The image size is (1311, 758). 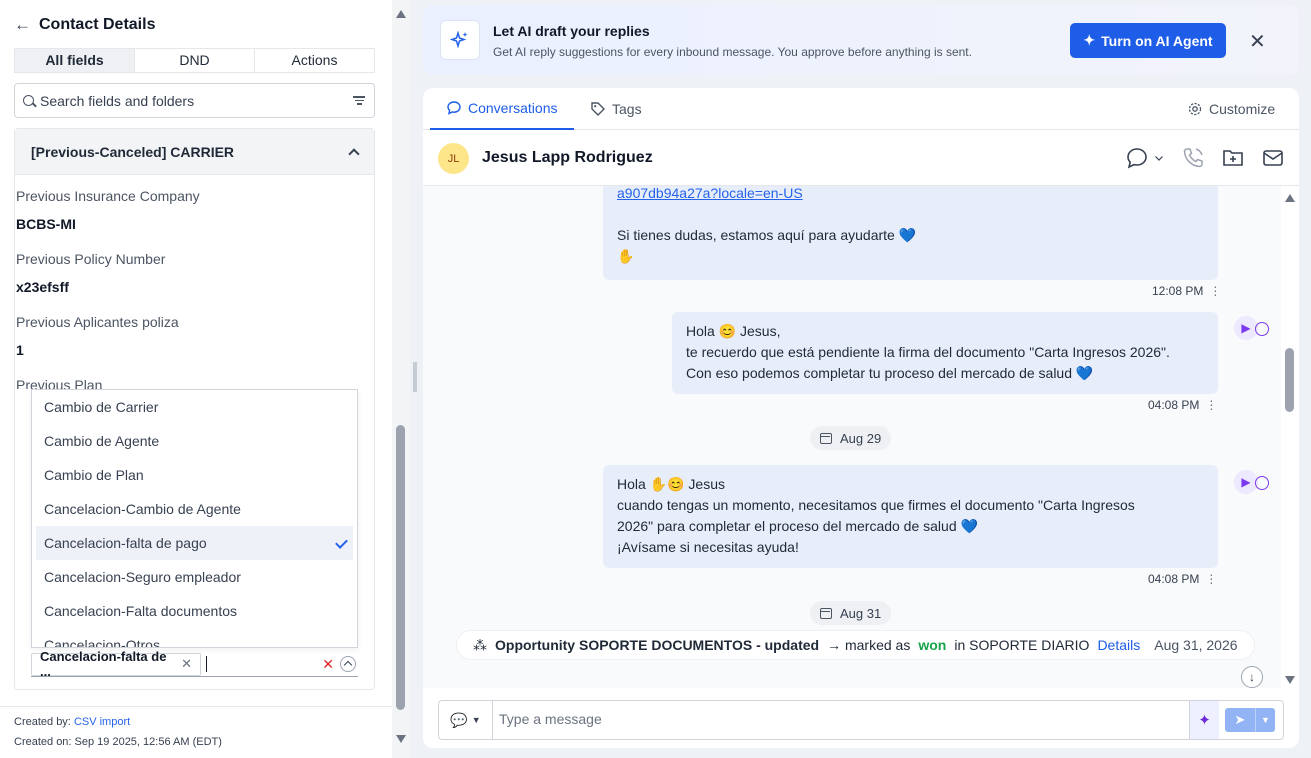 I want to click on dropdown-option: Cambio de Plan, so click(x=194, y=475).